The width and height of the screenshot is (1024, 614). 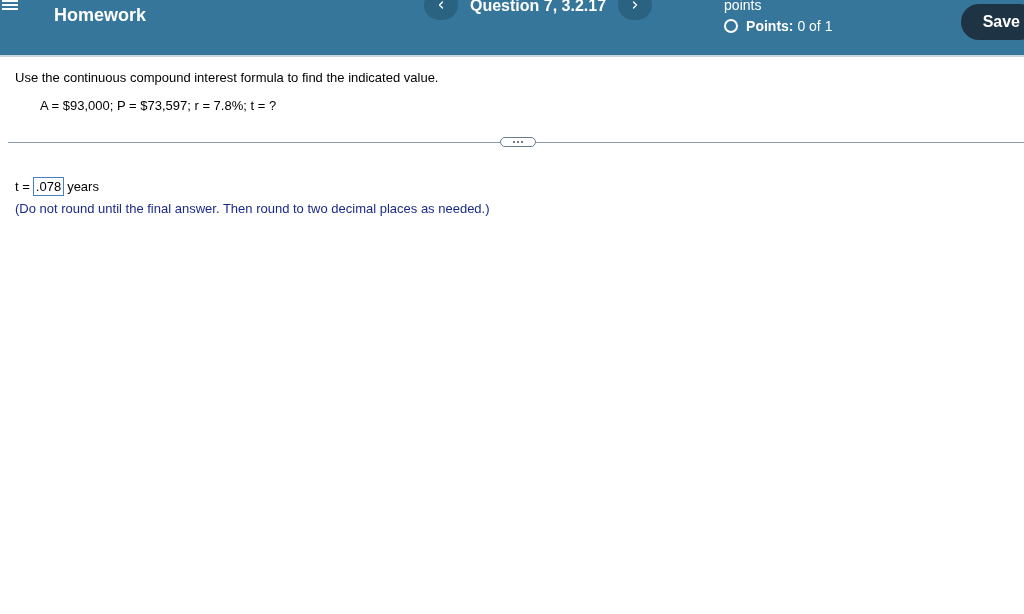 I want to click on assignment-title: Homework, so click(x=101, y=15).